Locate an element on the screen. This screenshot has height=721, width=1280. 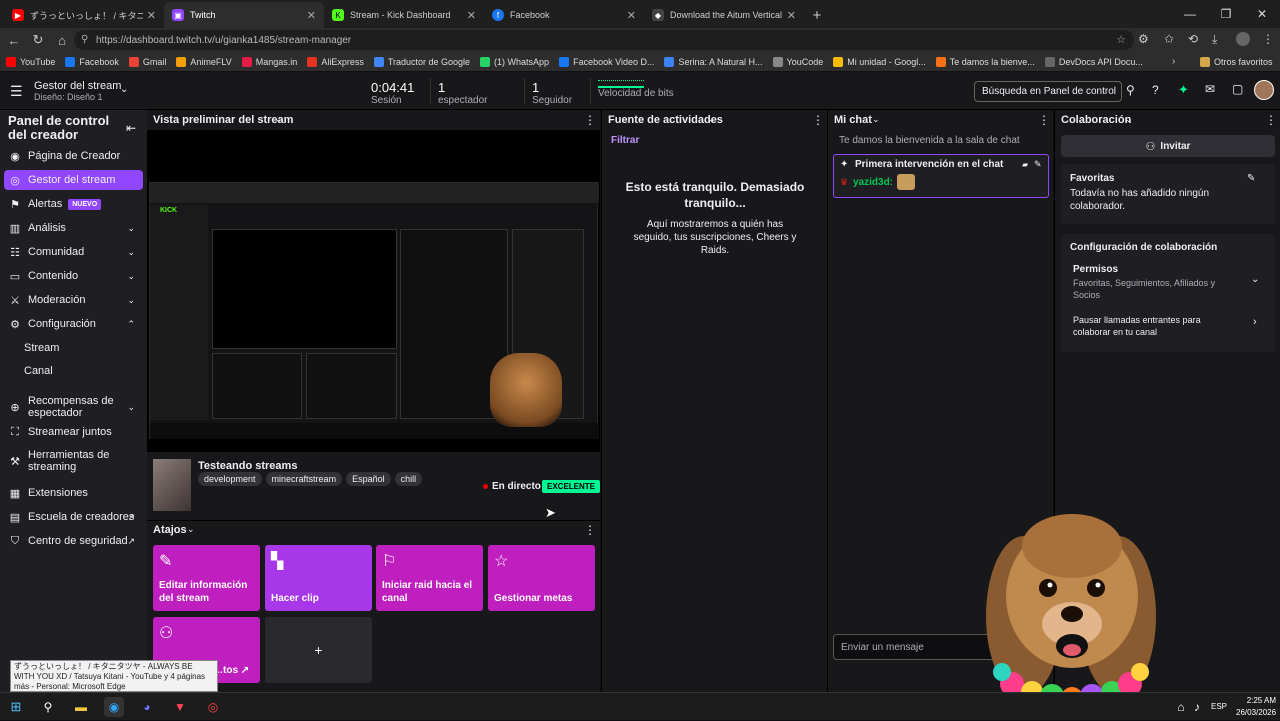
bookmark-item: Mangas.in is located at coordinates (269, 61).